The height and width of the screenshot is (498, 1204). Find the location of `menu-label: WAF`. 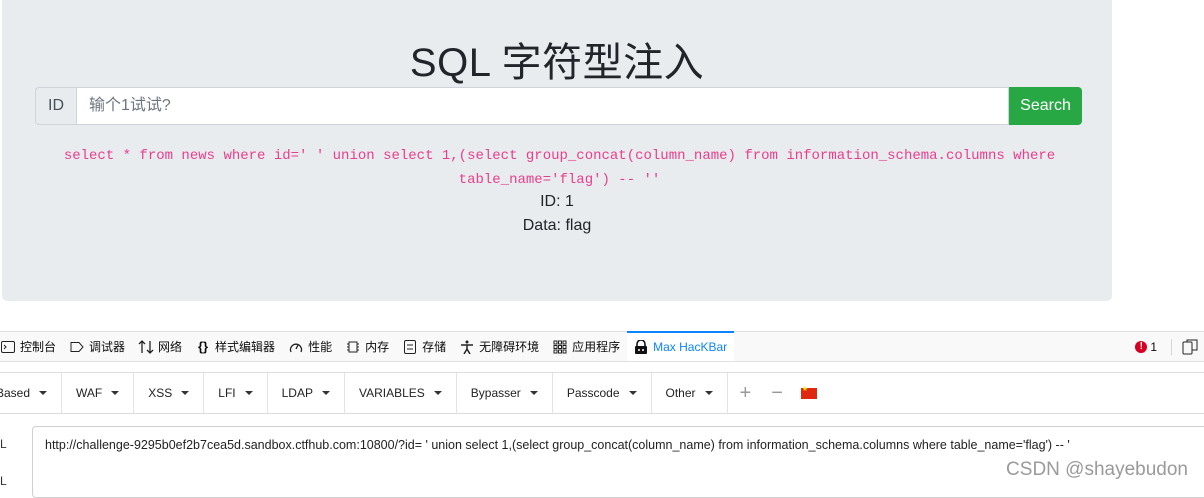

menu-label: WAF is located at coordinates (89, 393).